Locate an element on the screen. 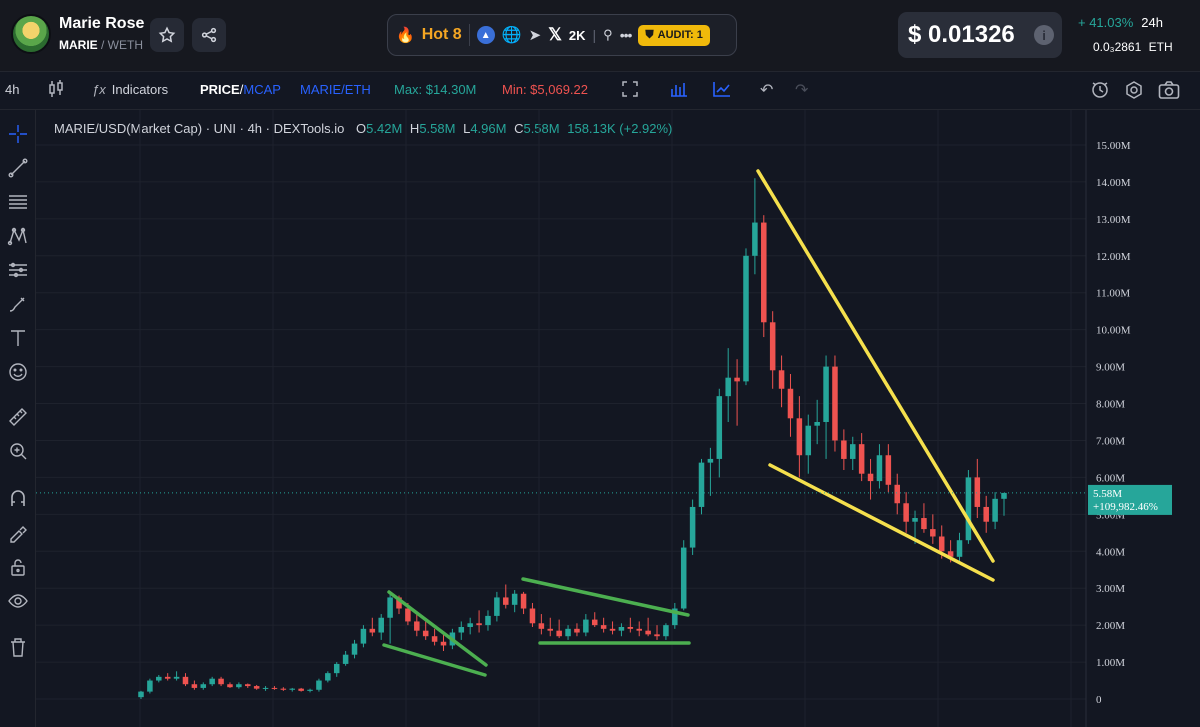 This screenshot has height=727, width=1200. favorite-button is located at coordinates (167, 35).